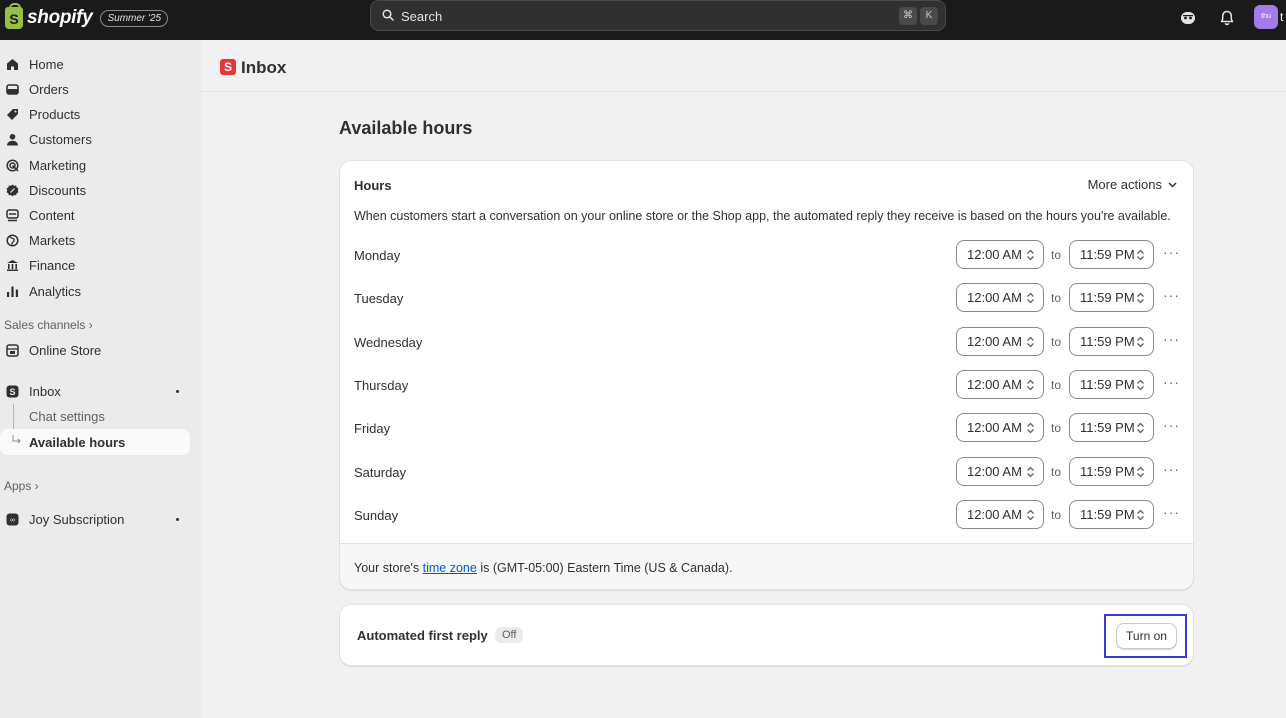 The width and height of the screenshot is (1286, 718). I want to click on page-title: Available hours, so click(406, 128).